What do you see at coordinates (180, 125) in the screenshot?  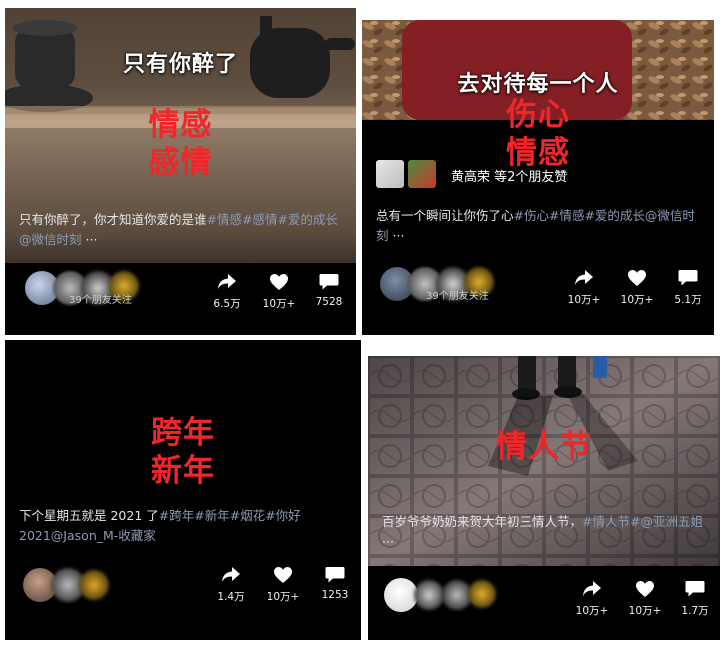 I see `tag-line: 情感` at bounding box center [180, 125].